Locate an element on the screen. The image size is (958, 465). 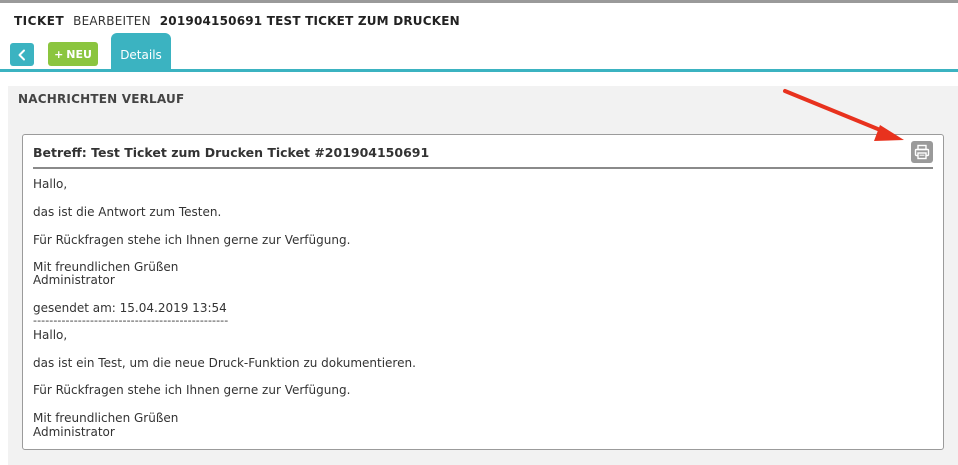
panel-title: NACHRICHTEN VERLAUF is located at coordinates (101, 99).